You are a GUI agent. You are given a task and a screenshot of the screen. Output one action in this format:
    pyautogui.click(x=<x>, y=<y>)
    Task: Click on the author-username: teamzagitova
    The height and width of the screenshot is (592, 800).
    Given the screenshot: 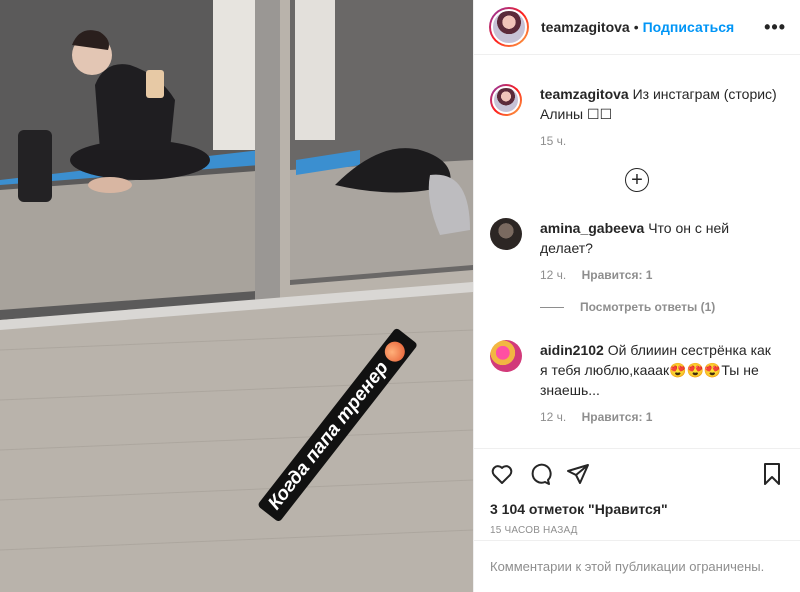 What is the action you would take?
    pyautogui.click(x=585, y=27)
    